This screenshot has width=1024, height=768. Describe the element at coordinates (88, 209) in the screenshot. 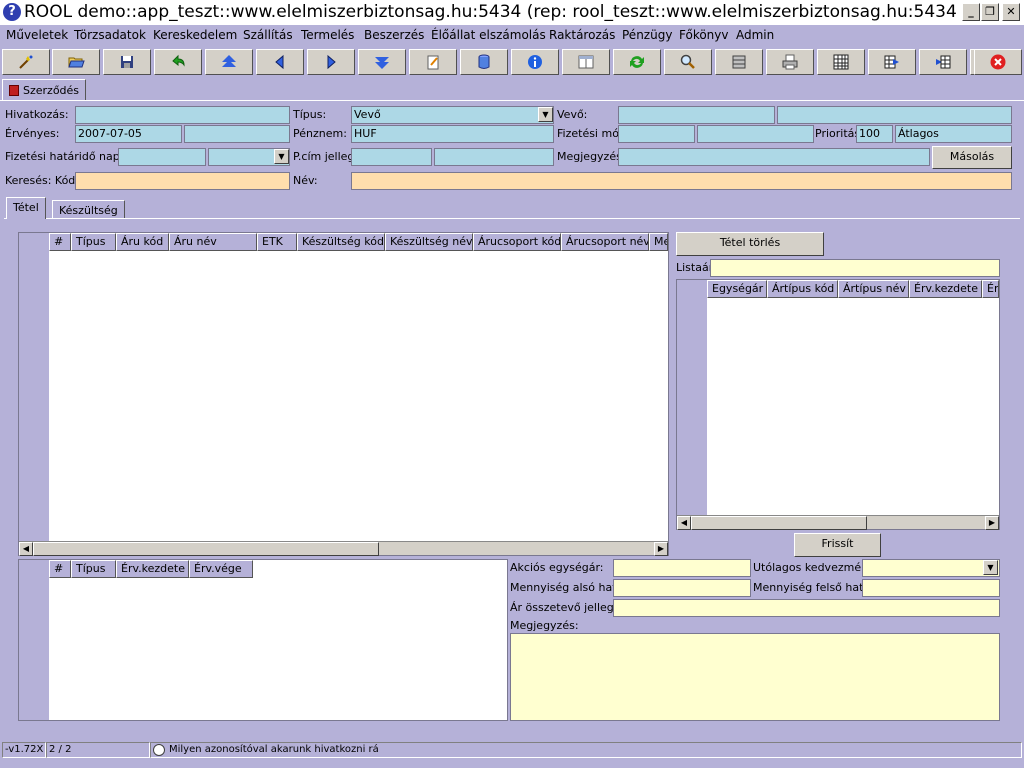

I see `tab-keszultseg: Készültség` at that location.